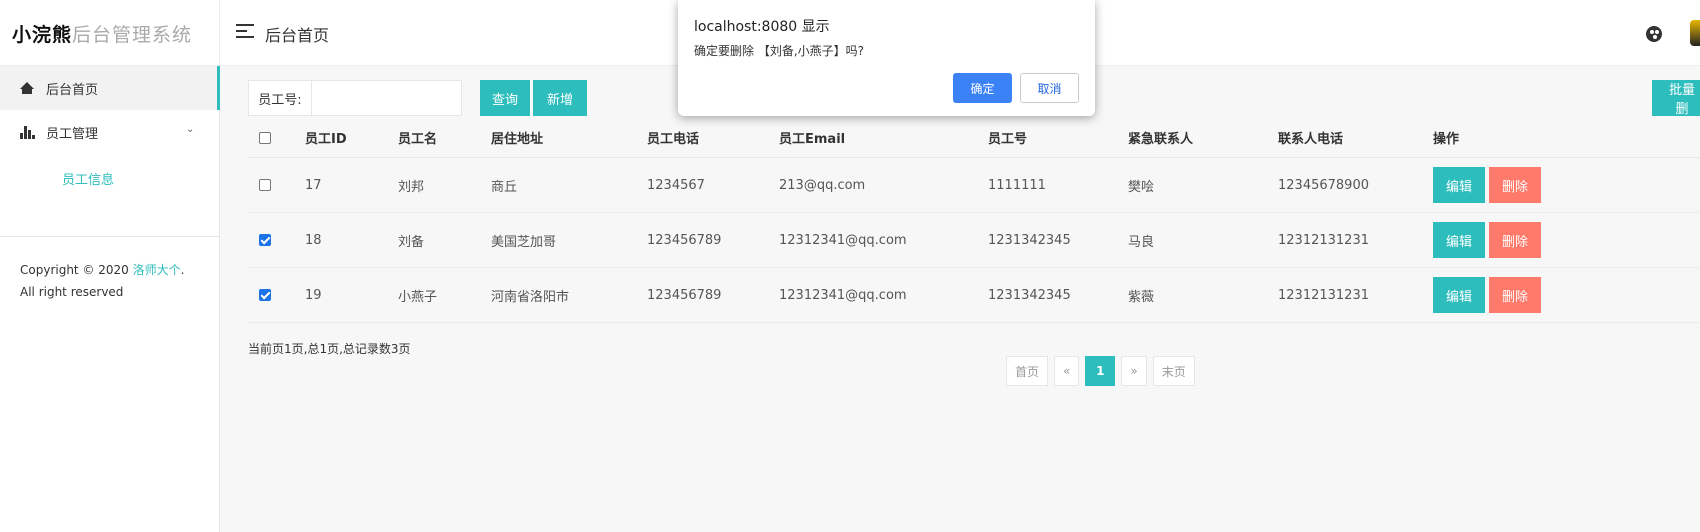  What do you see at coordinates (673, 139) in the screenshot?
I see `col-header: 员工电话` at bounding box center [673, 139].